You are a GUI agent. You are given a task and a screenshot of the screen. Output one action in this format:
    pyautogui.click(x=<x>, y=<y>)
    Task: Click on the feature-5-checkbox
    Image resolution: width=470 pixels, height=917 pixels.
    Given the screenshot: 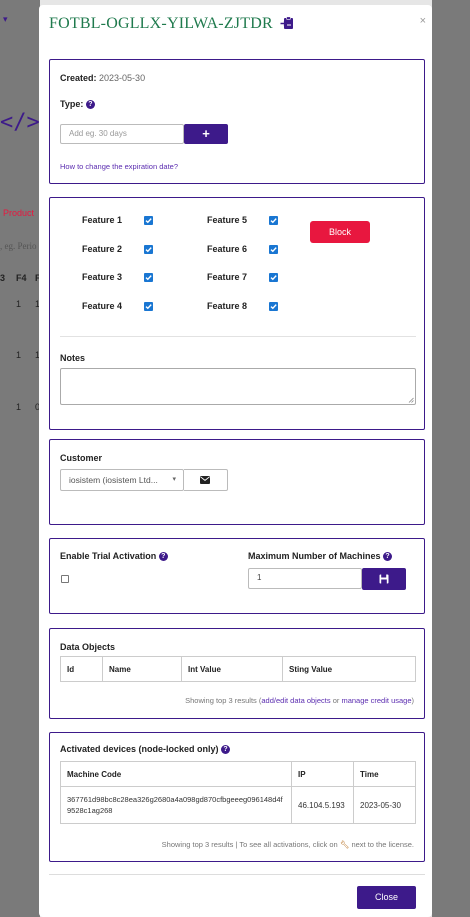 What is the action you would take?
    pyautogui.click(x=273, y=220)
    